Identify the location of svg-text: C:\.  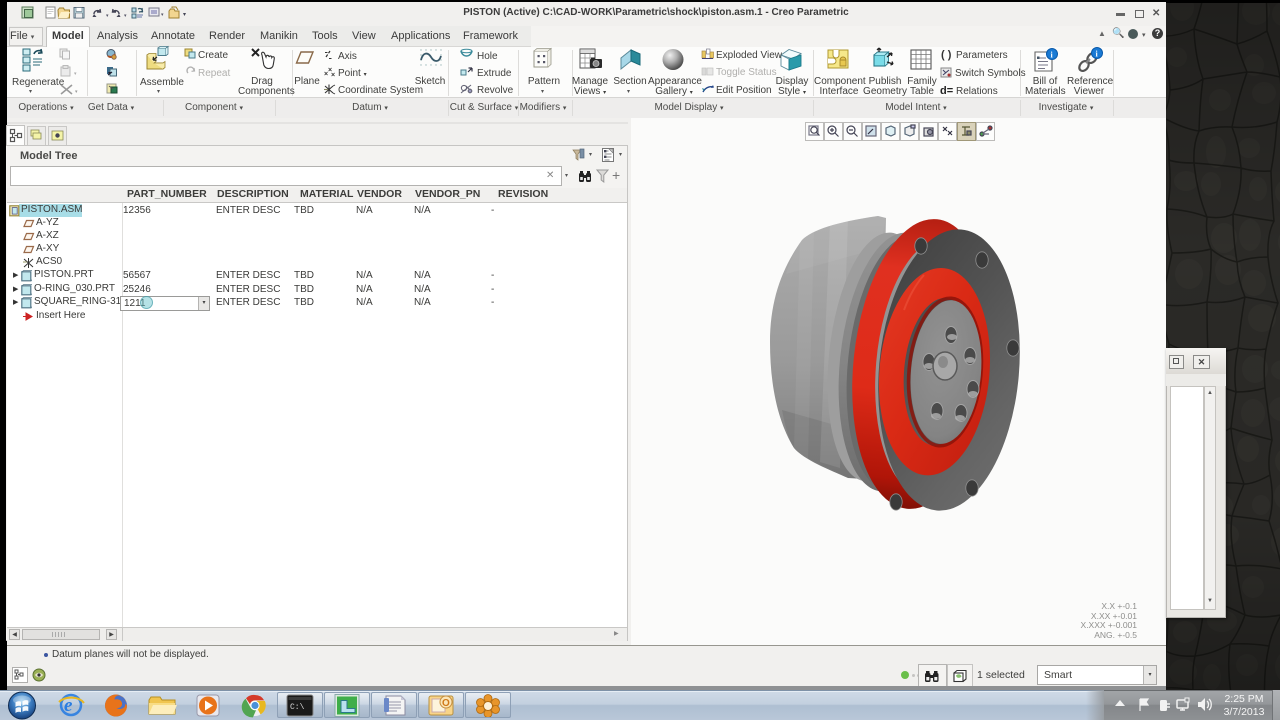
(297, 707).